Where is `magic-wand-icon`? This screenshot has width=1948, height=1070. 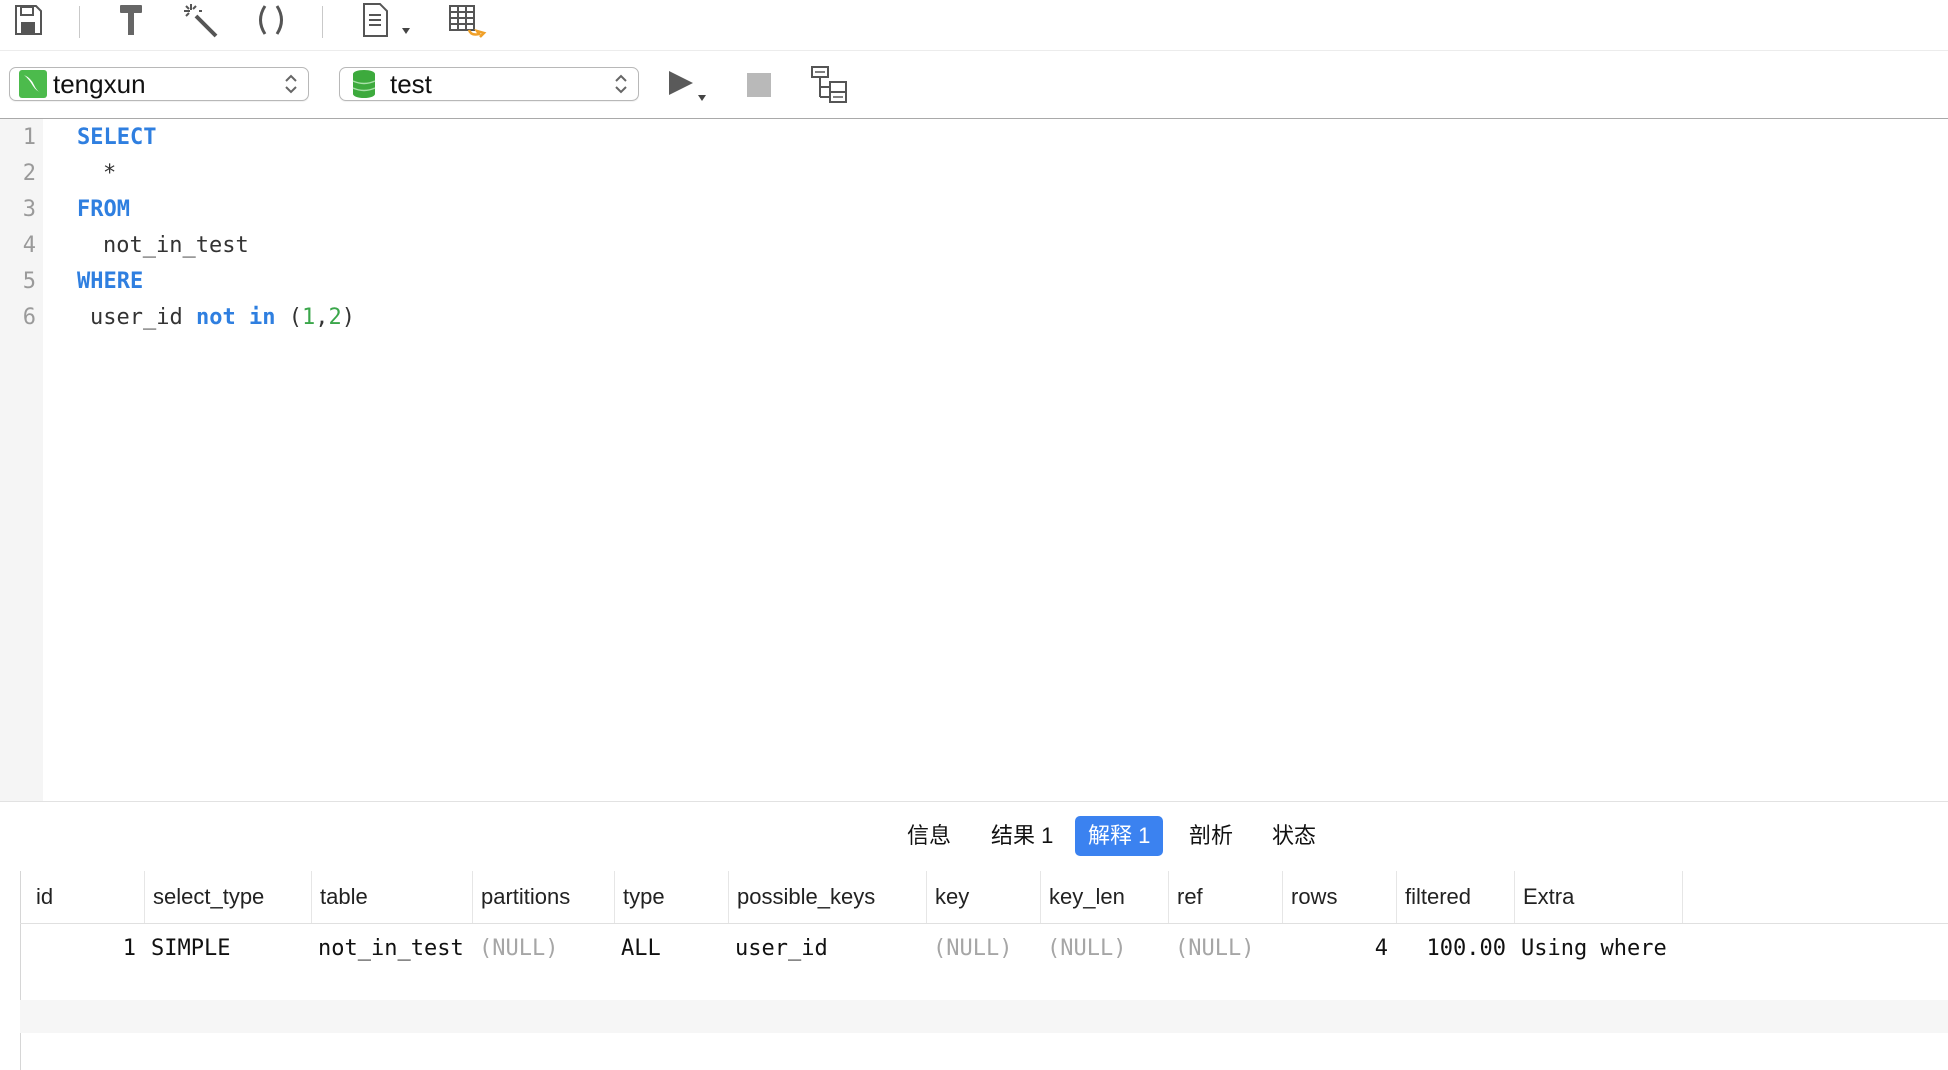 magic-wand-icon is located at coordinates (201, 20).